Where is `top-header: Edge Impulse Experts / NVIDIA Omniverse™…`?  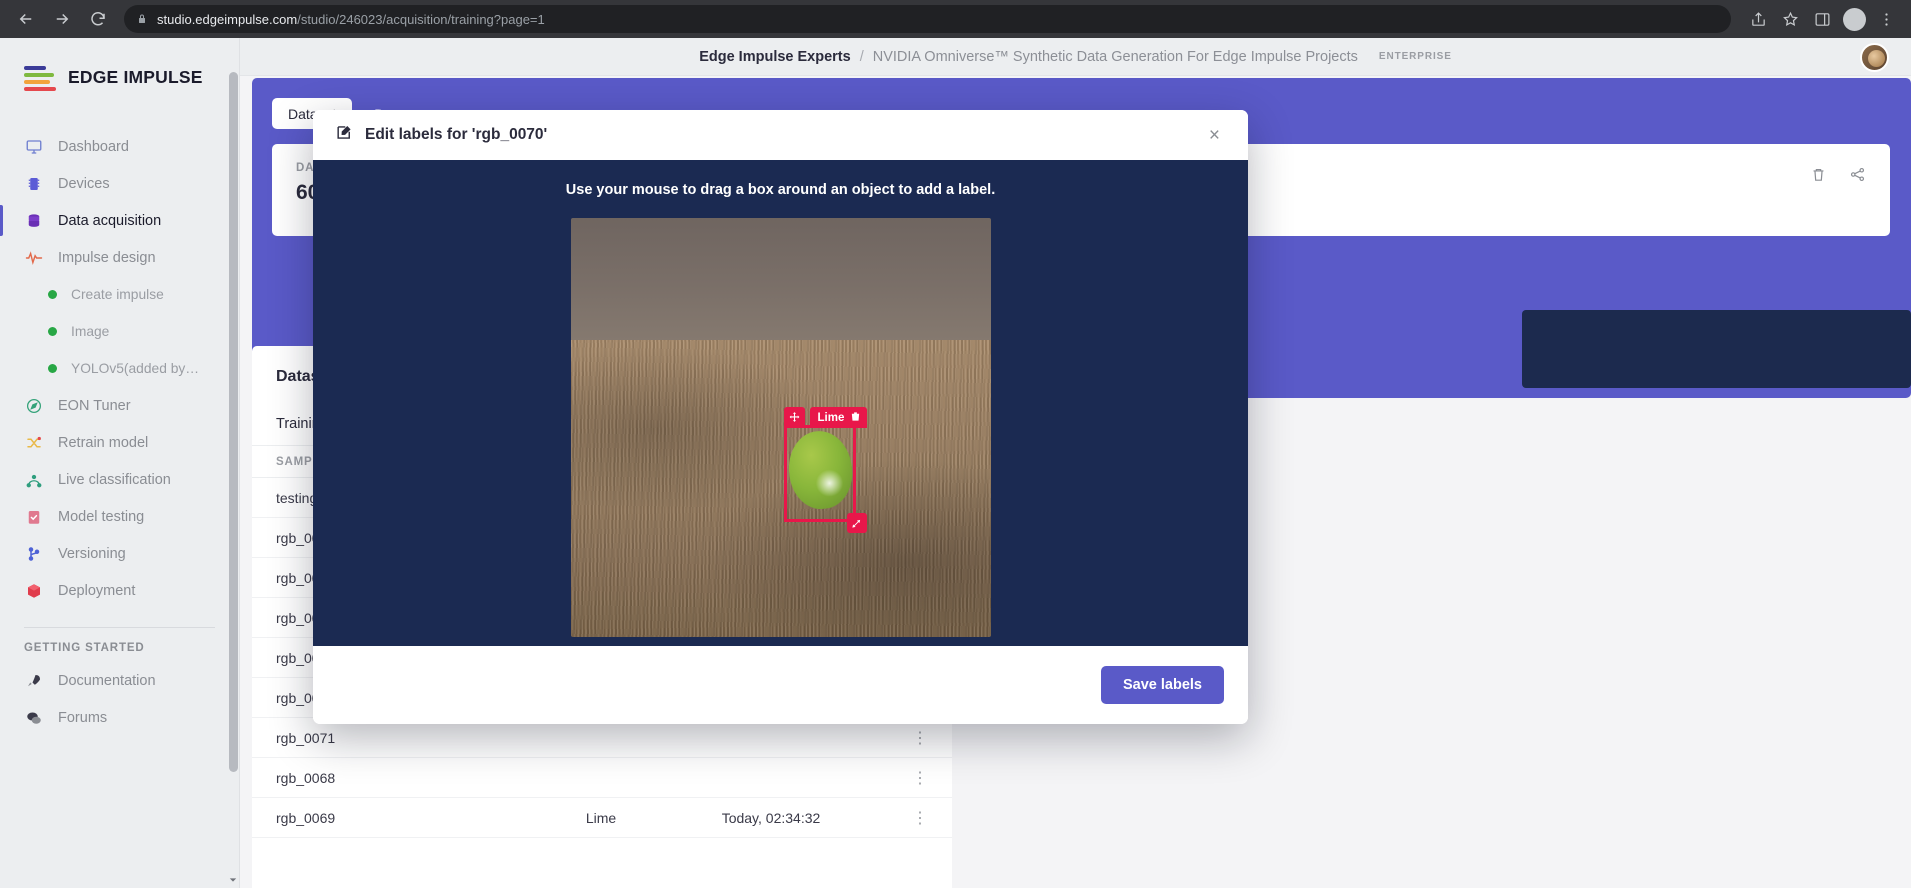 top-header: Edge Impulse Experts / NVIDIA Omniverse™… is located at coordinates (1075, 57).